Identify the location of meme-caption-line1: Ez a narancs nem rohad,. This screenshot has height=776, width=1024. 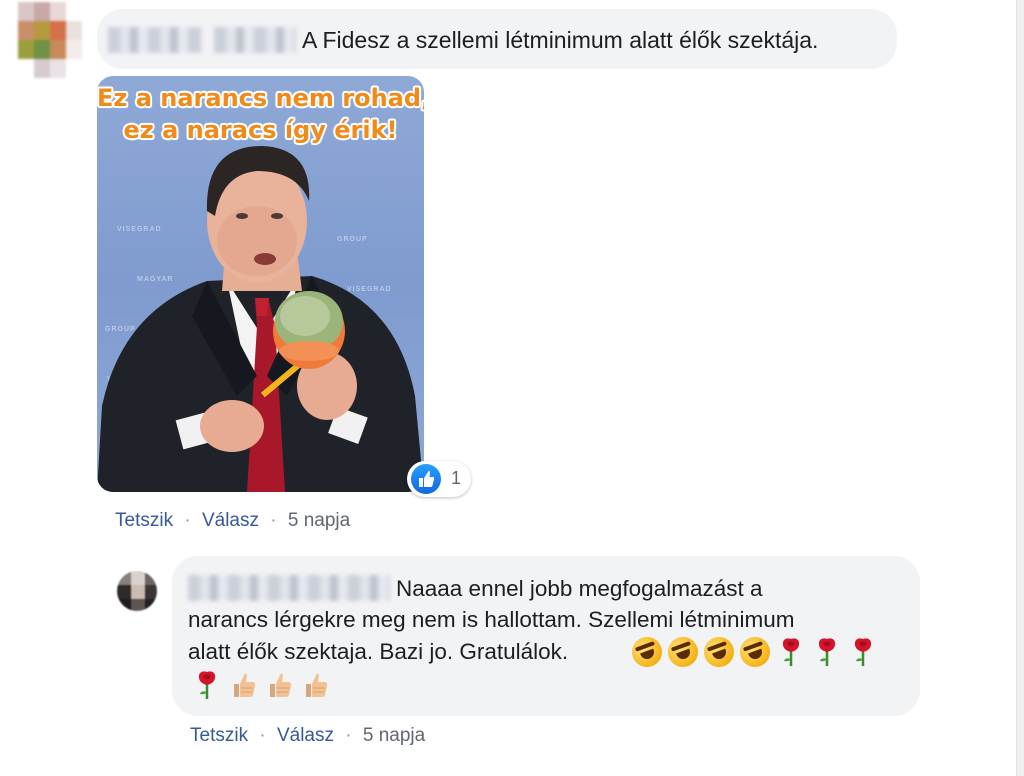
(260, 98).